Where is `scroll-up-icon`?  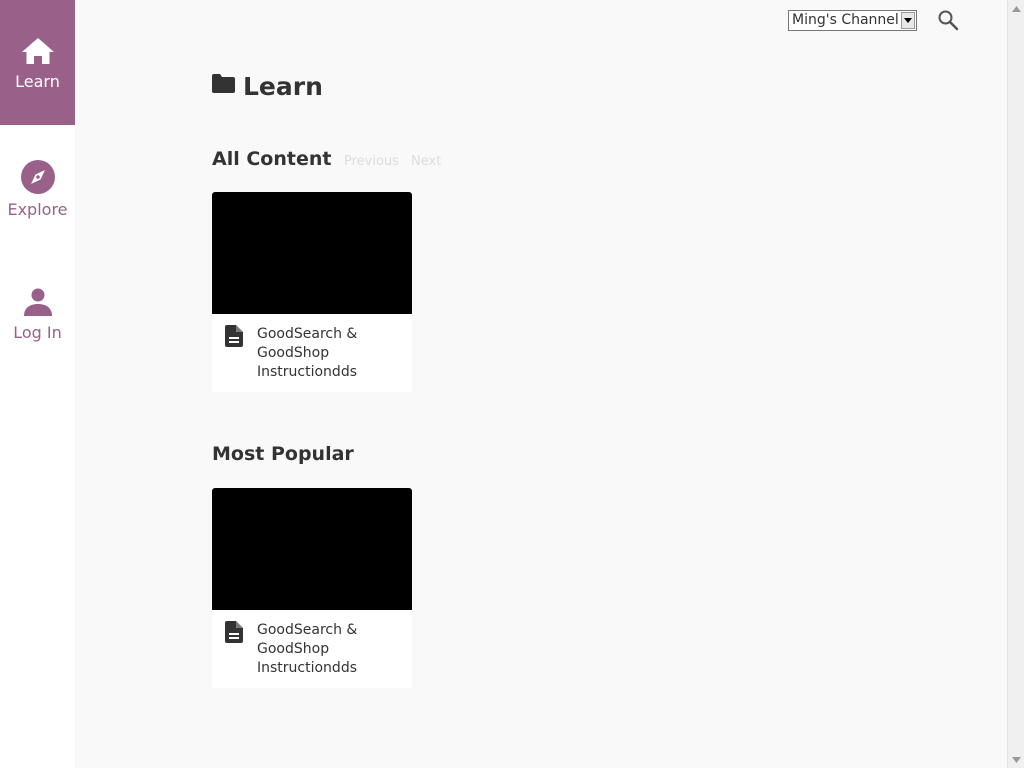
scroll-up-icon is located at coordinates (1016, 8).